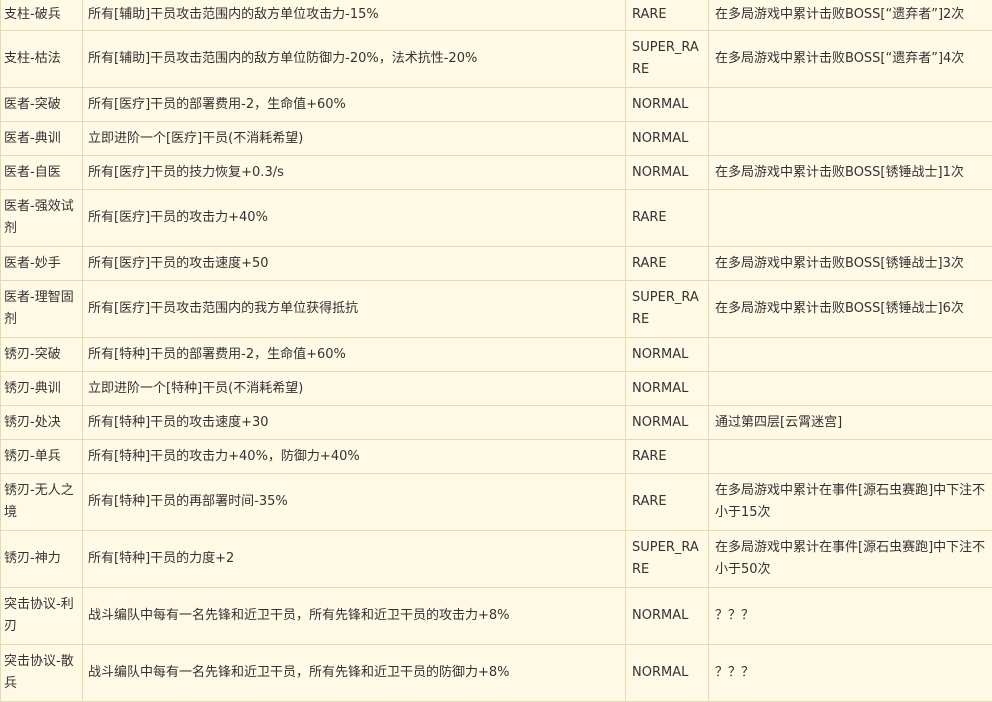  I want to click on item-effect-cell: 所有[医疗]干员的技力恢复+0.3/s, so click(354, 172).